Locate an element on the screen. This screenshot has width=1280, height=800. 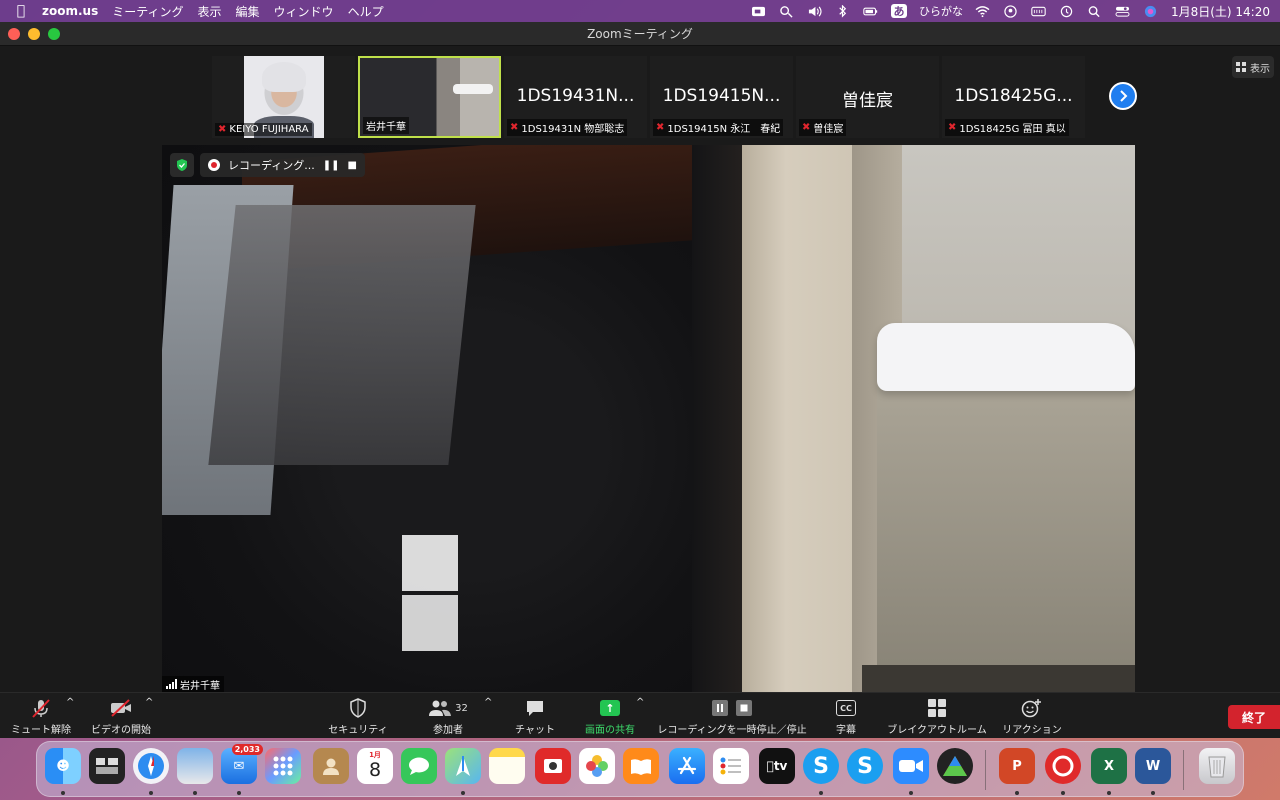
menu-window: ウィンドウ is located at coordinates (304, 11).